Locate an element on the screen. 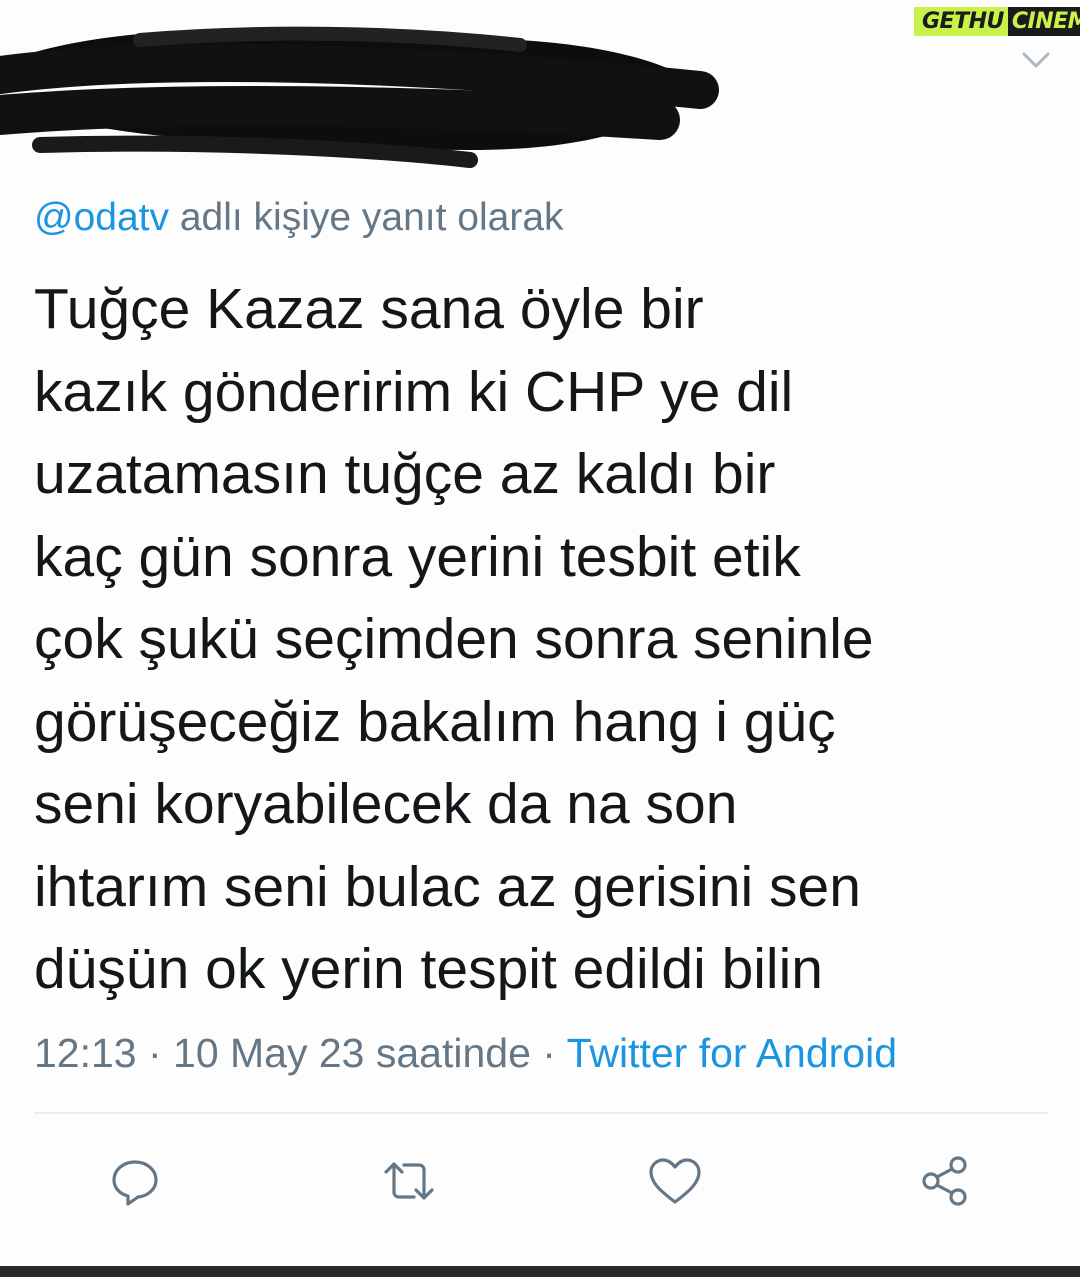 The image size is (1080, 1277). share-icon is located at coordinates (944, 1181).